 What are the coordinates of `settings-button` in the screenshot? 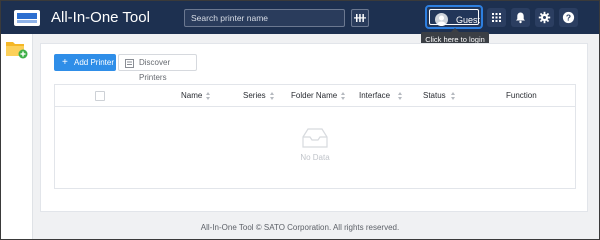 It's located at (544, 17).